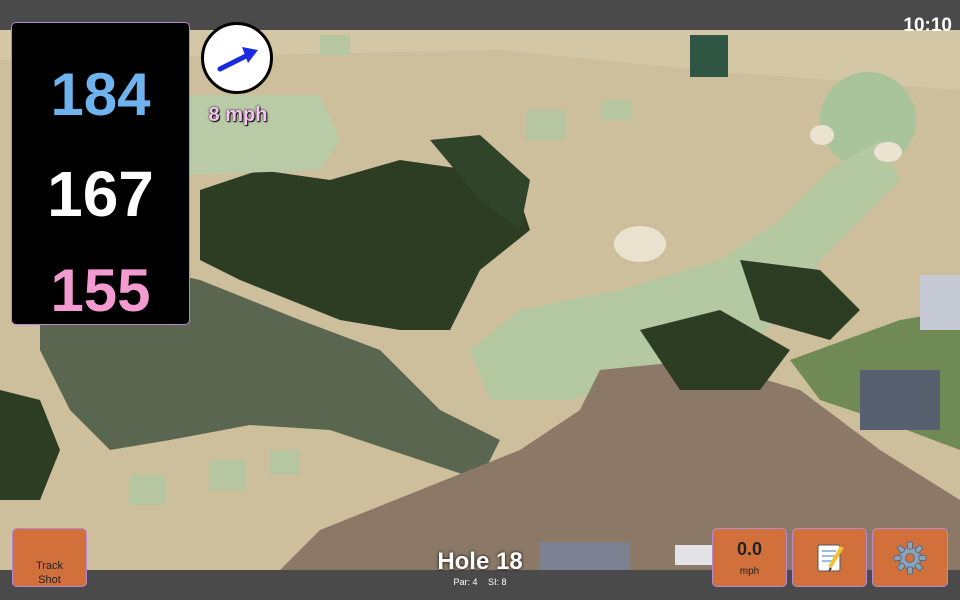  What do you see at coordinates (465, 582) in the screenshot?
I see `hole-par: Par: 4` at bounding box center [465, 582].